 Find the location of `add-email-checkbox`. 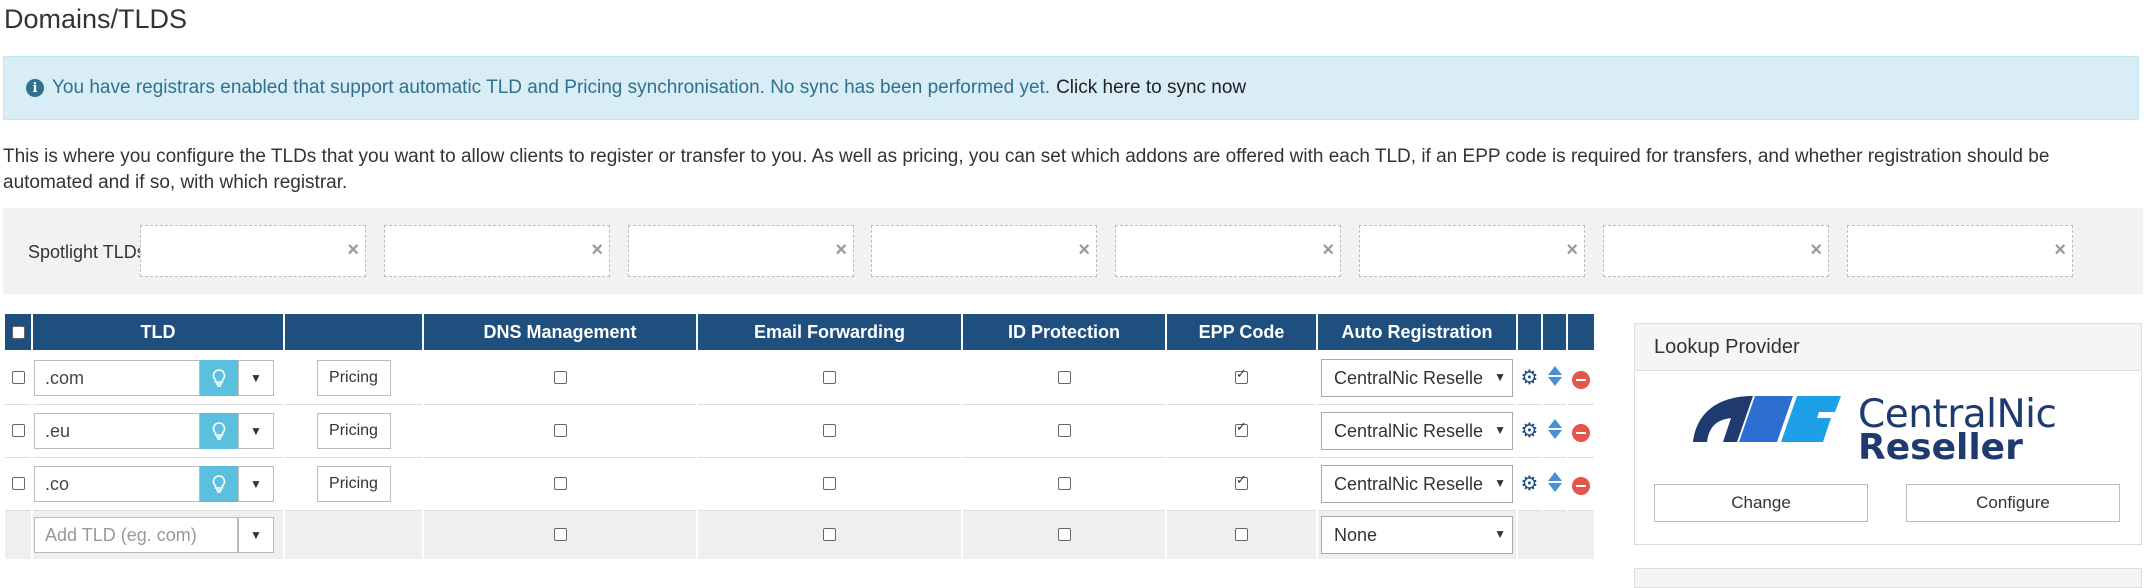

add-email-checkbox is located at coordinates (829, 535).